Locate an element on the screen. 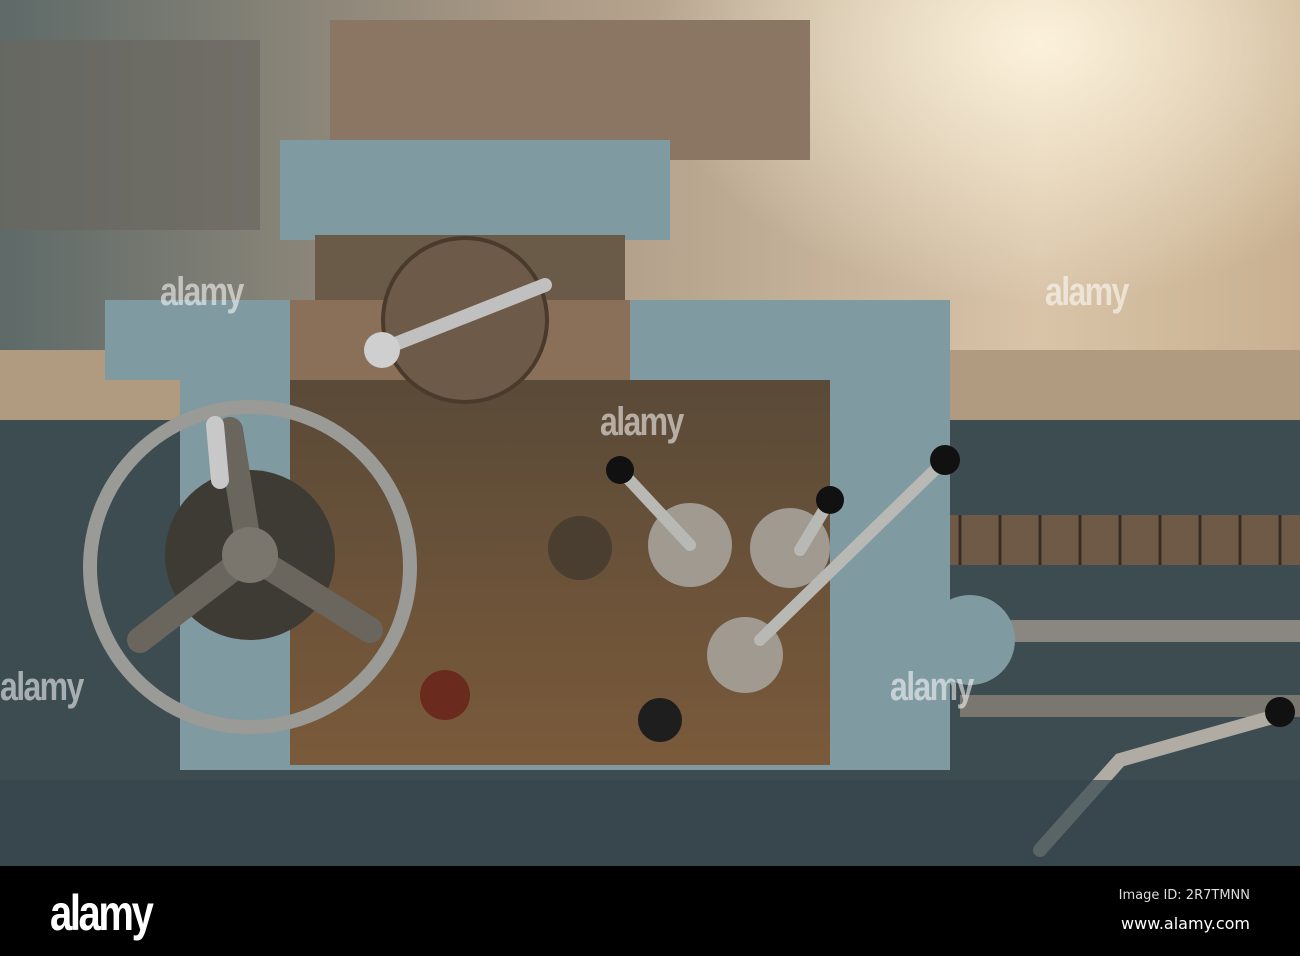 This screenshot has width=1300, height=956. image-id-label: Image ID: 2R7TMNN is located at coordinates (1184, 895).